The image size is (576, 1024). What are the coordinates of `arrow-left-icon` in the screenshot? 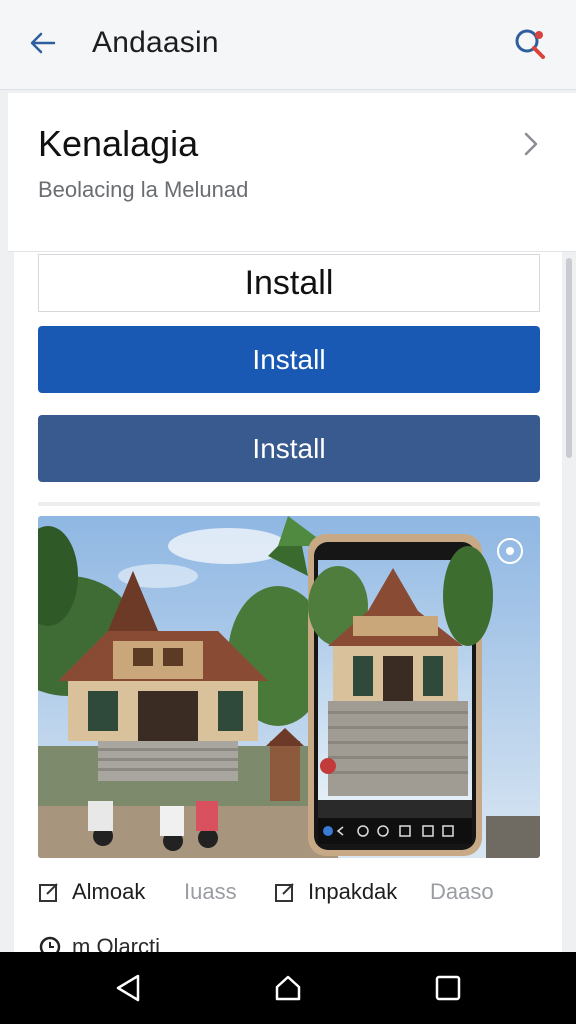 It's located at (43, 43).